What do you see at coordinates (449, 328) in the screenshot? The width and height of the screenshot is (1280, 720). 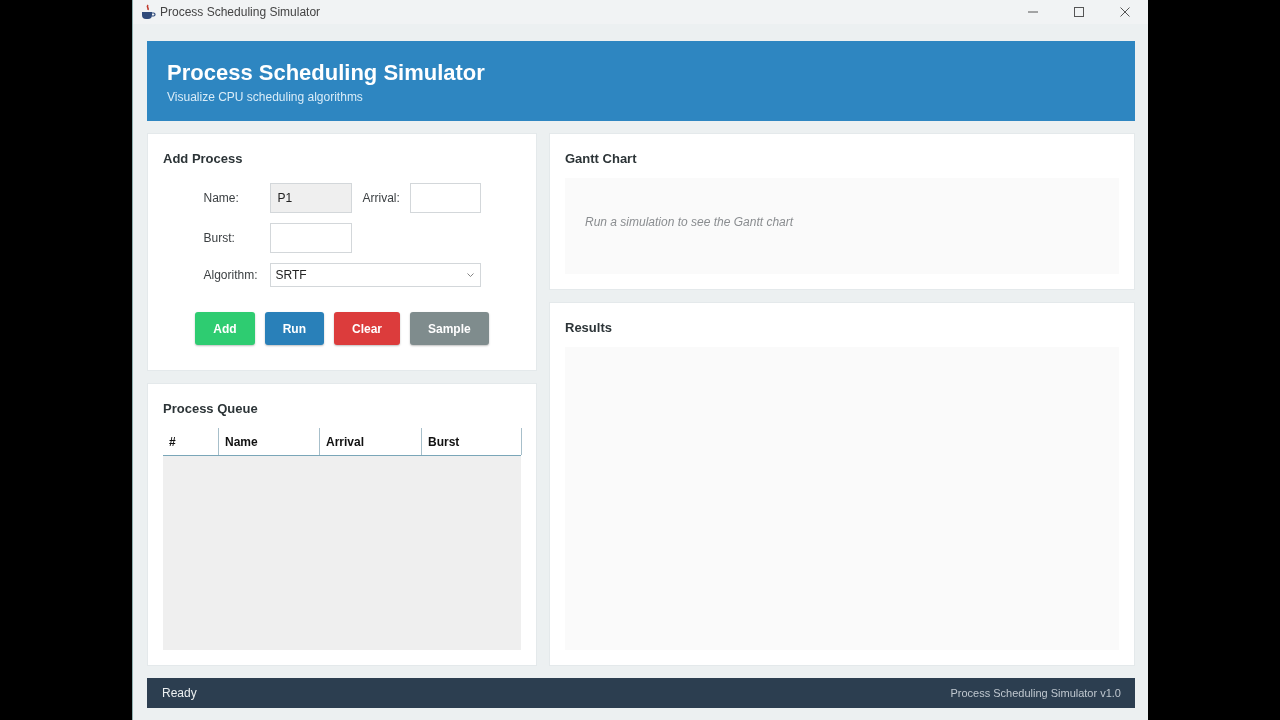 I see `action-button: Sample` at bounding box center [449, 328].